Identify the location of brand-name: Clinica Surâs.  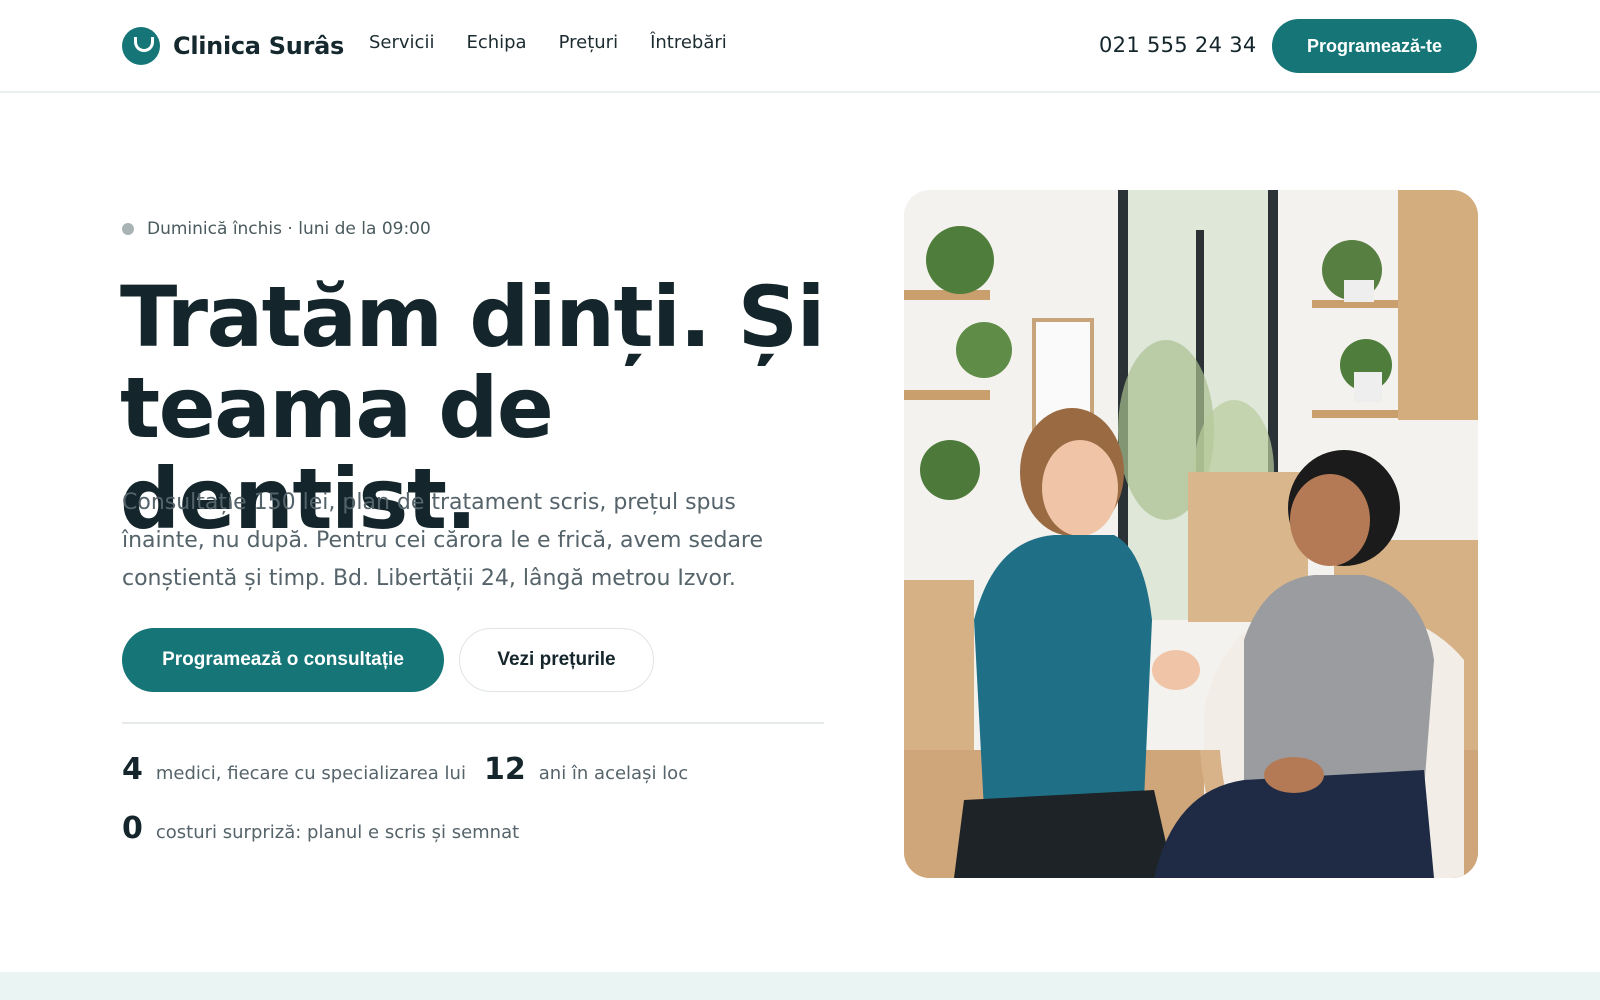
(258, 46).